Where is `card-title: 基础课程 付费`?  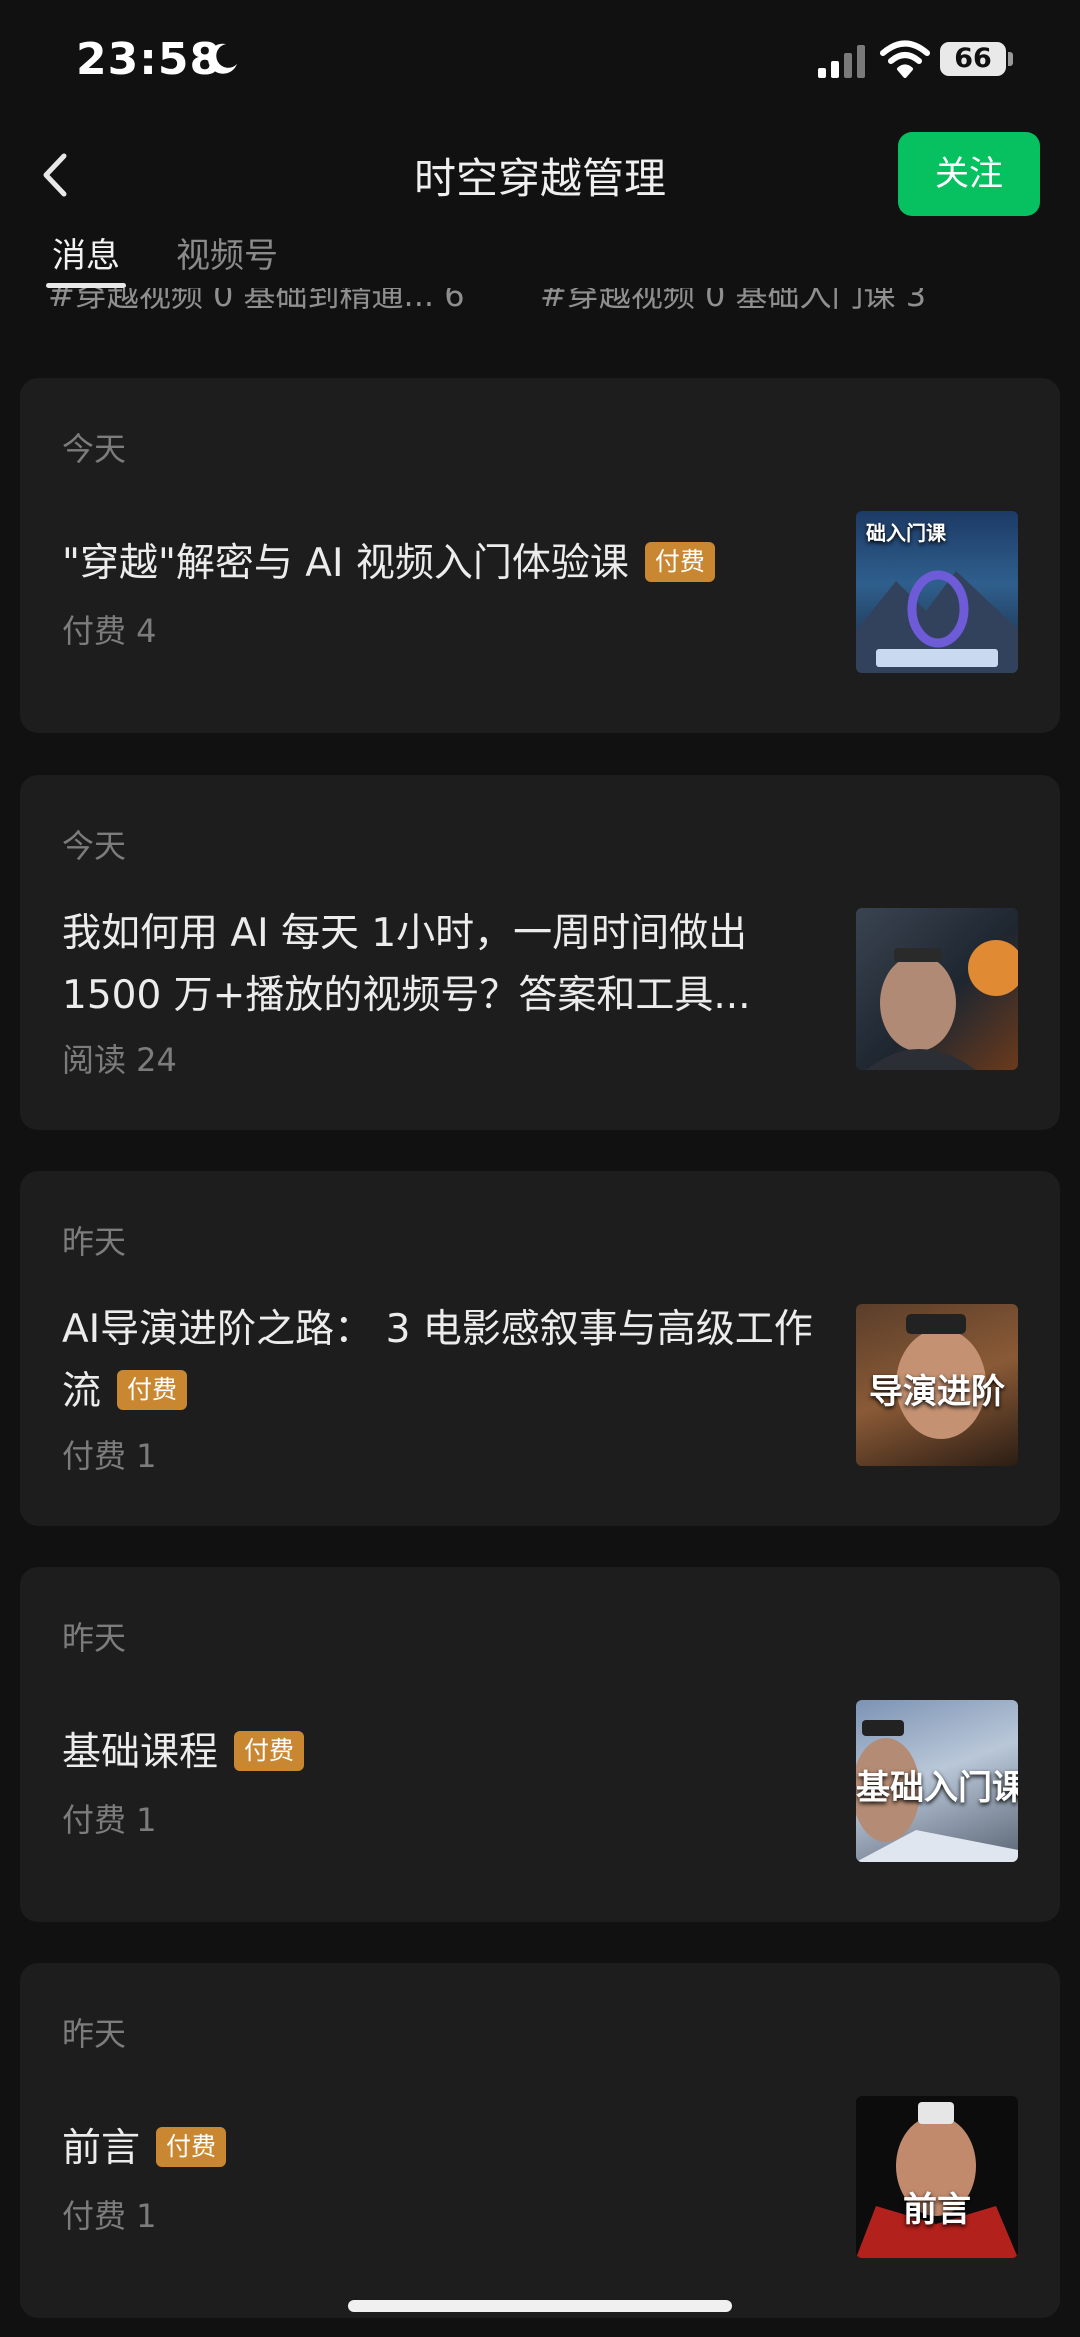 card-title: 基础课程 付费 is located at coordinates (442, 1753).